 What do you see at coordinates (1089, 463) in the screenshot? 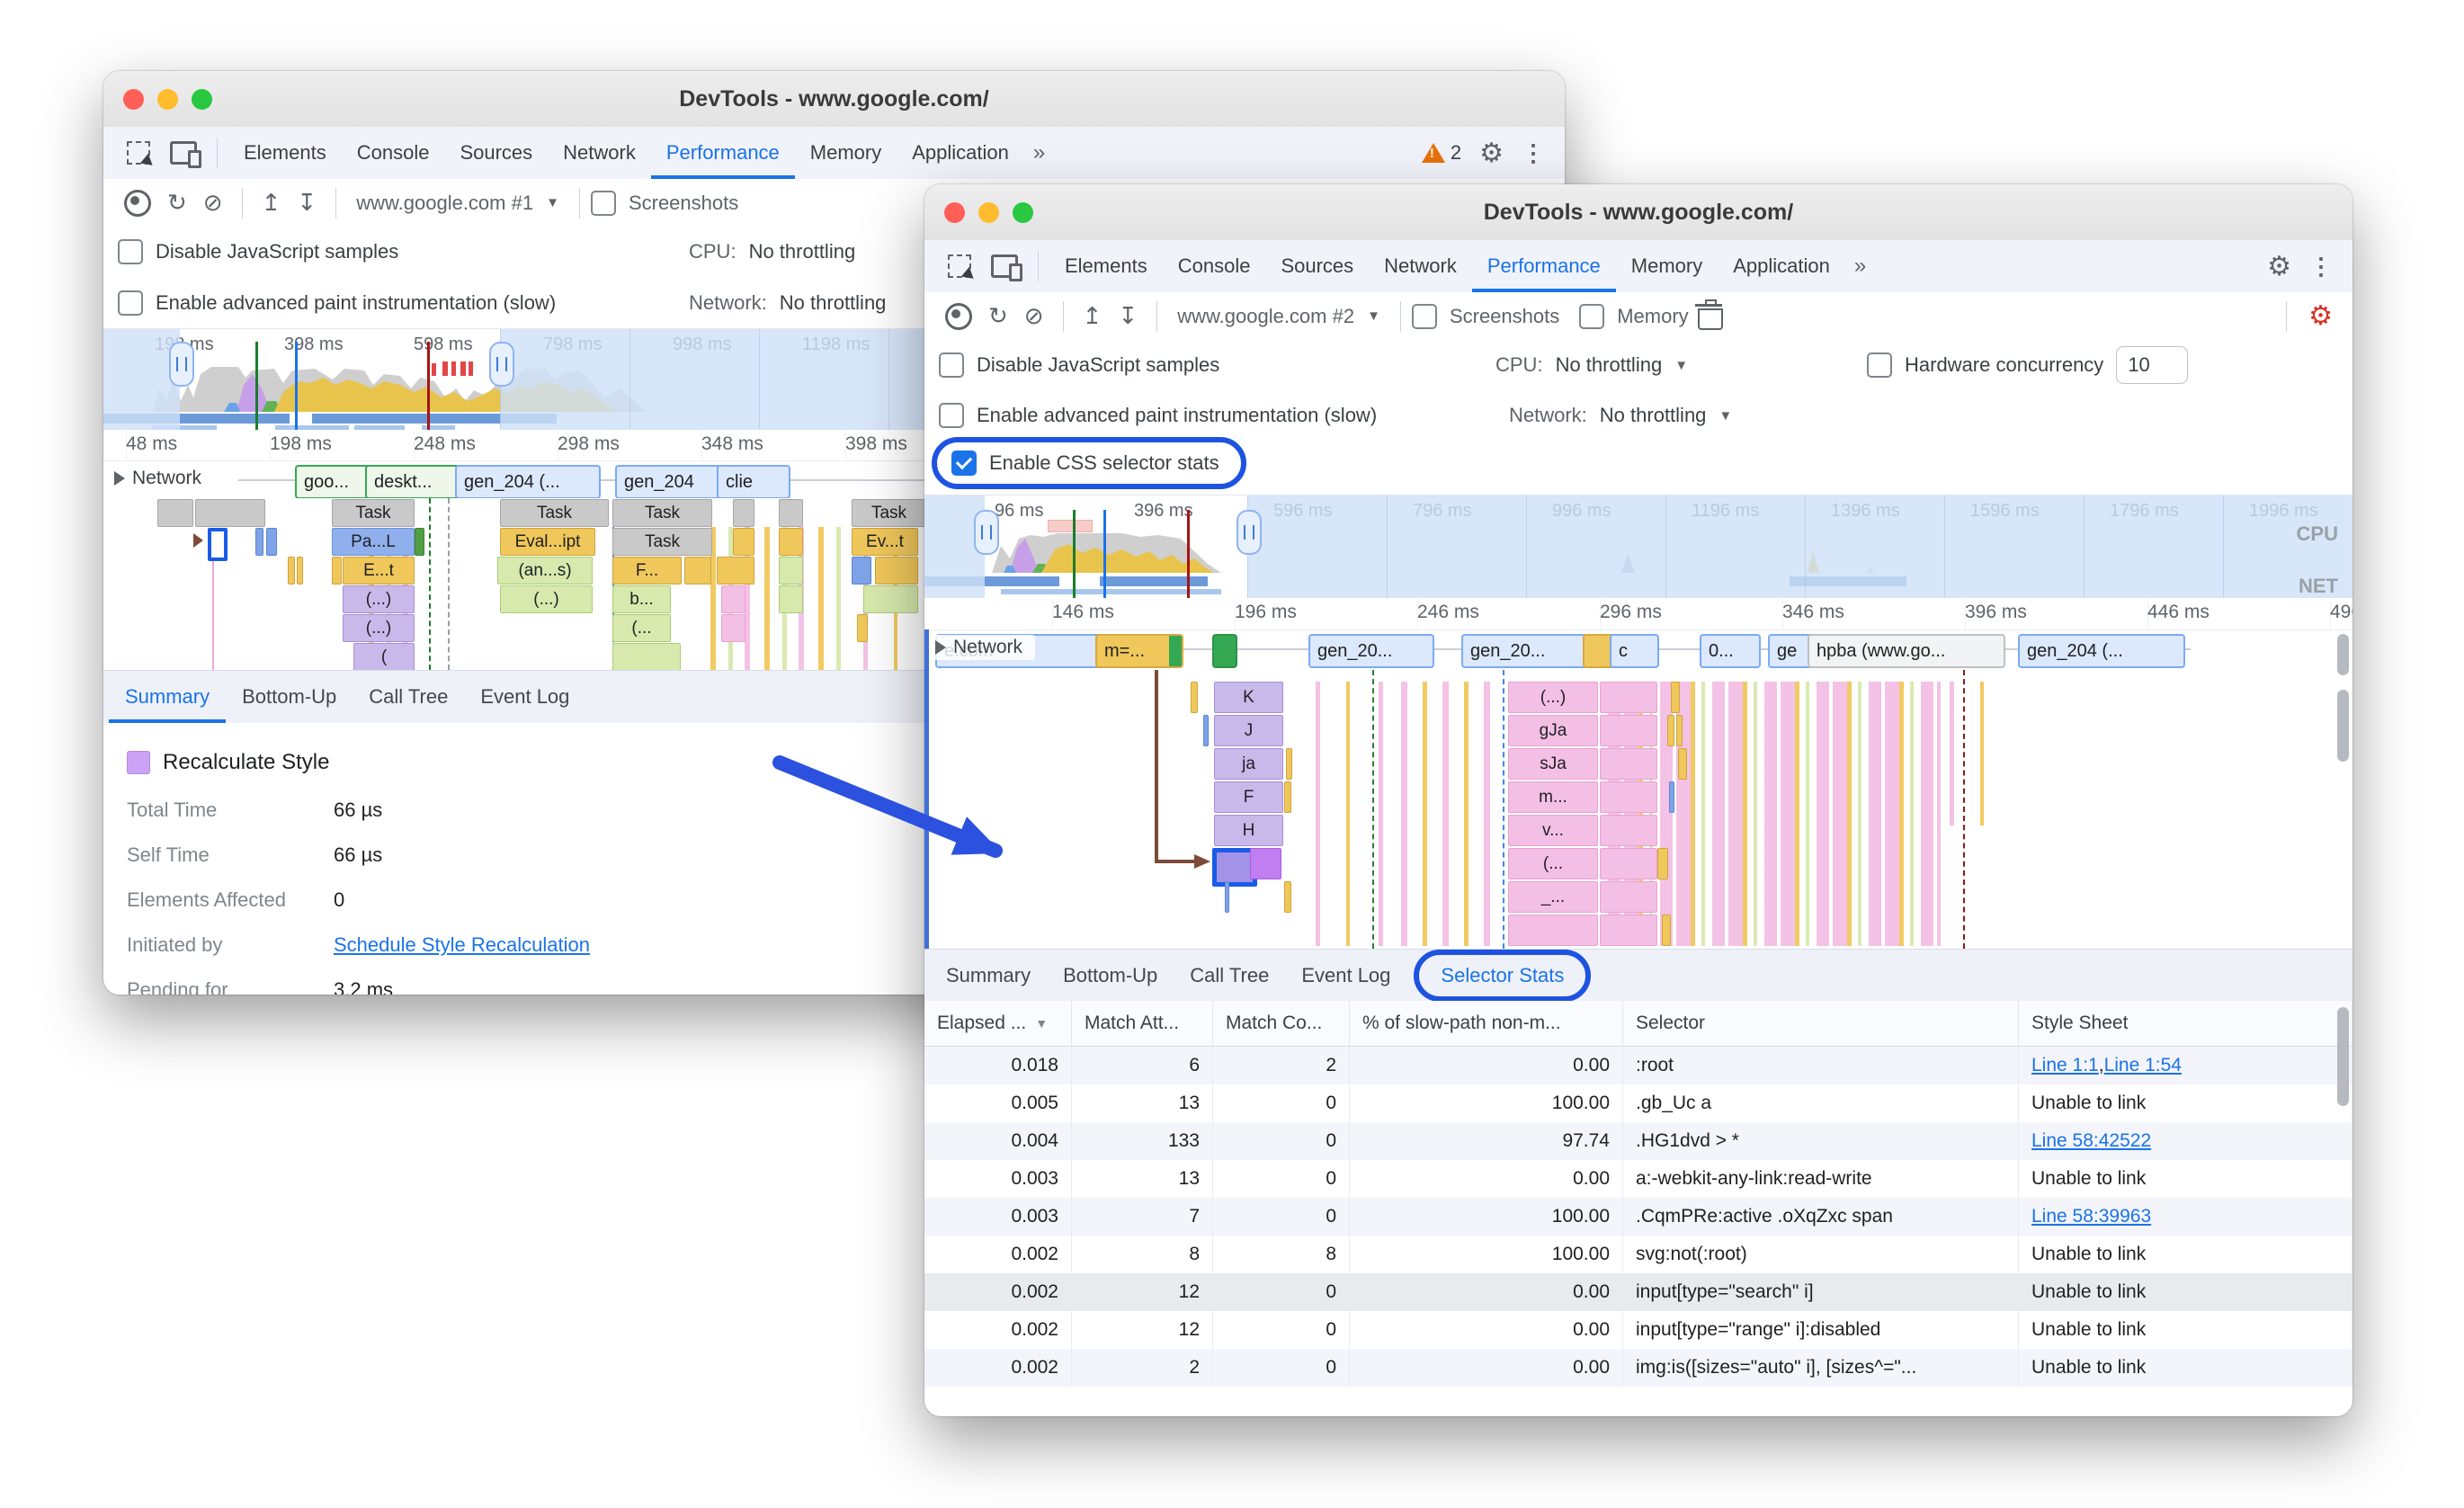
I see `css-selector-stats-highlight: Enable CSS selector stats` at bounding box center [1089, 463].